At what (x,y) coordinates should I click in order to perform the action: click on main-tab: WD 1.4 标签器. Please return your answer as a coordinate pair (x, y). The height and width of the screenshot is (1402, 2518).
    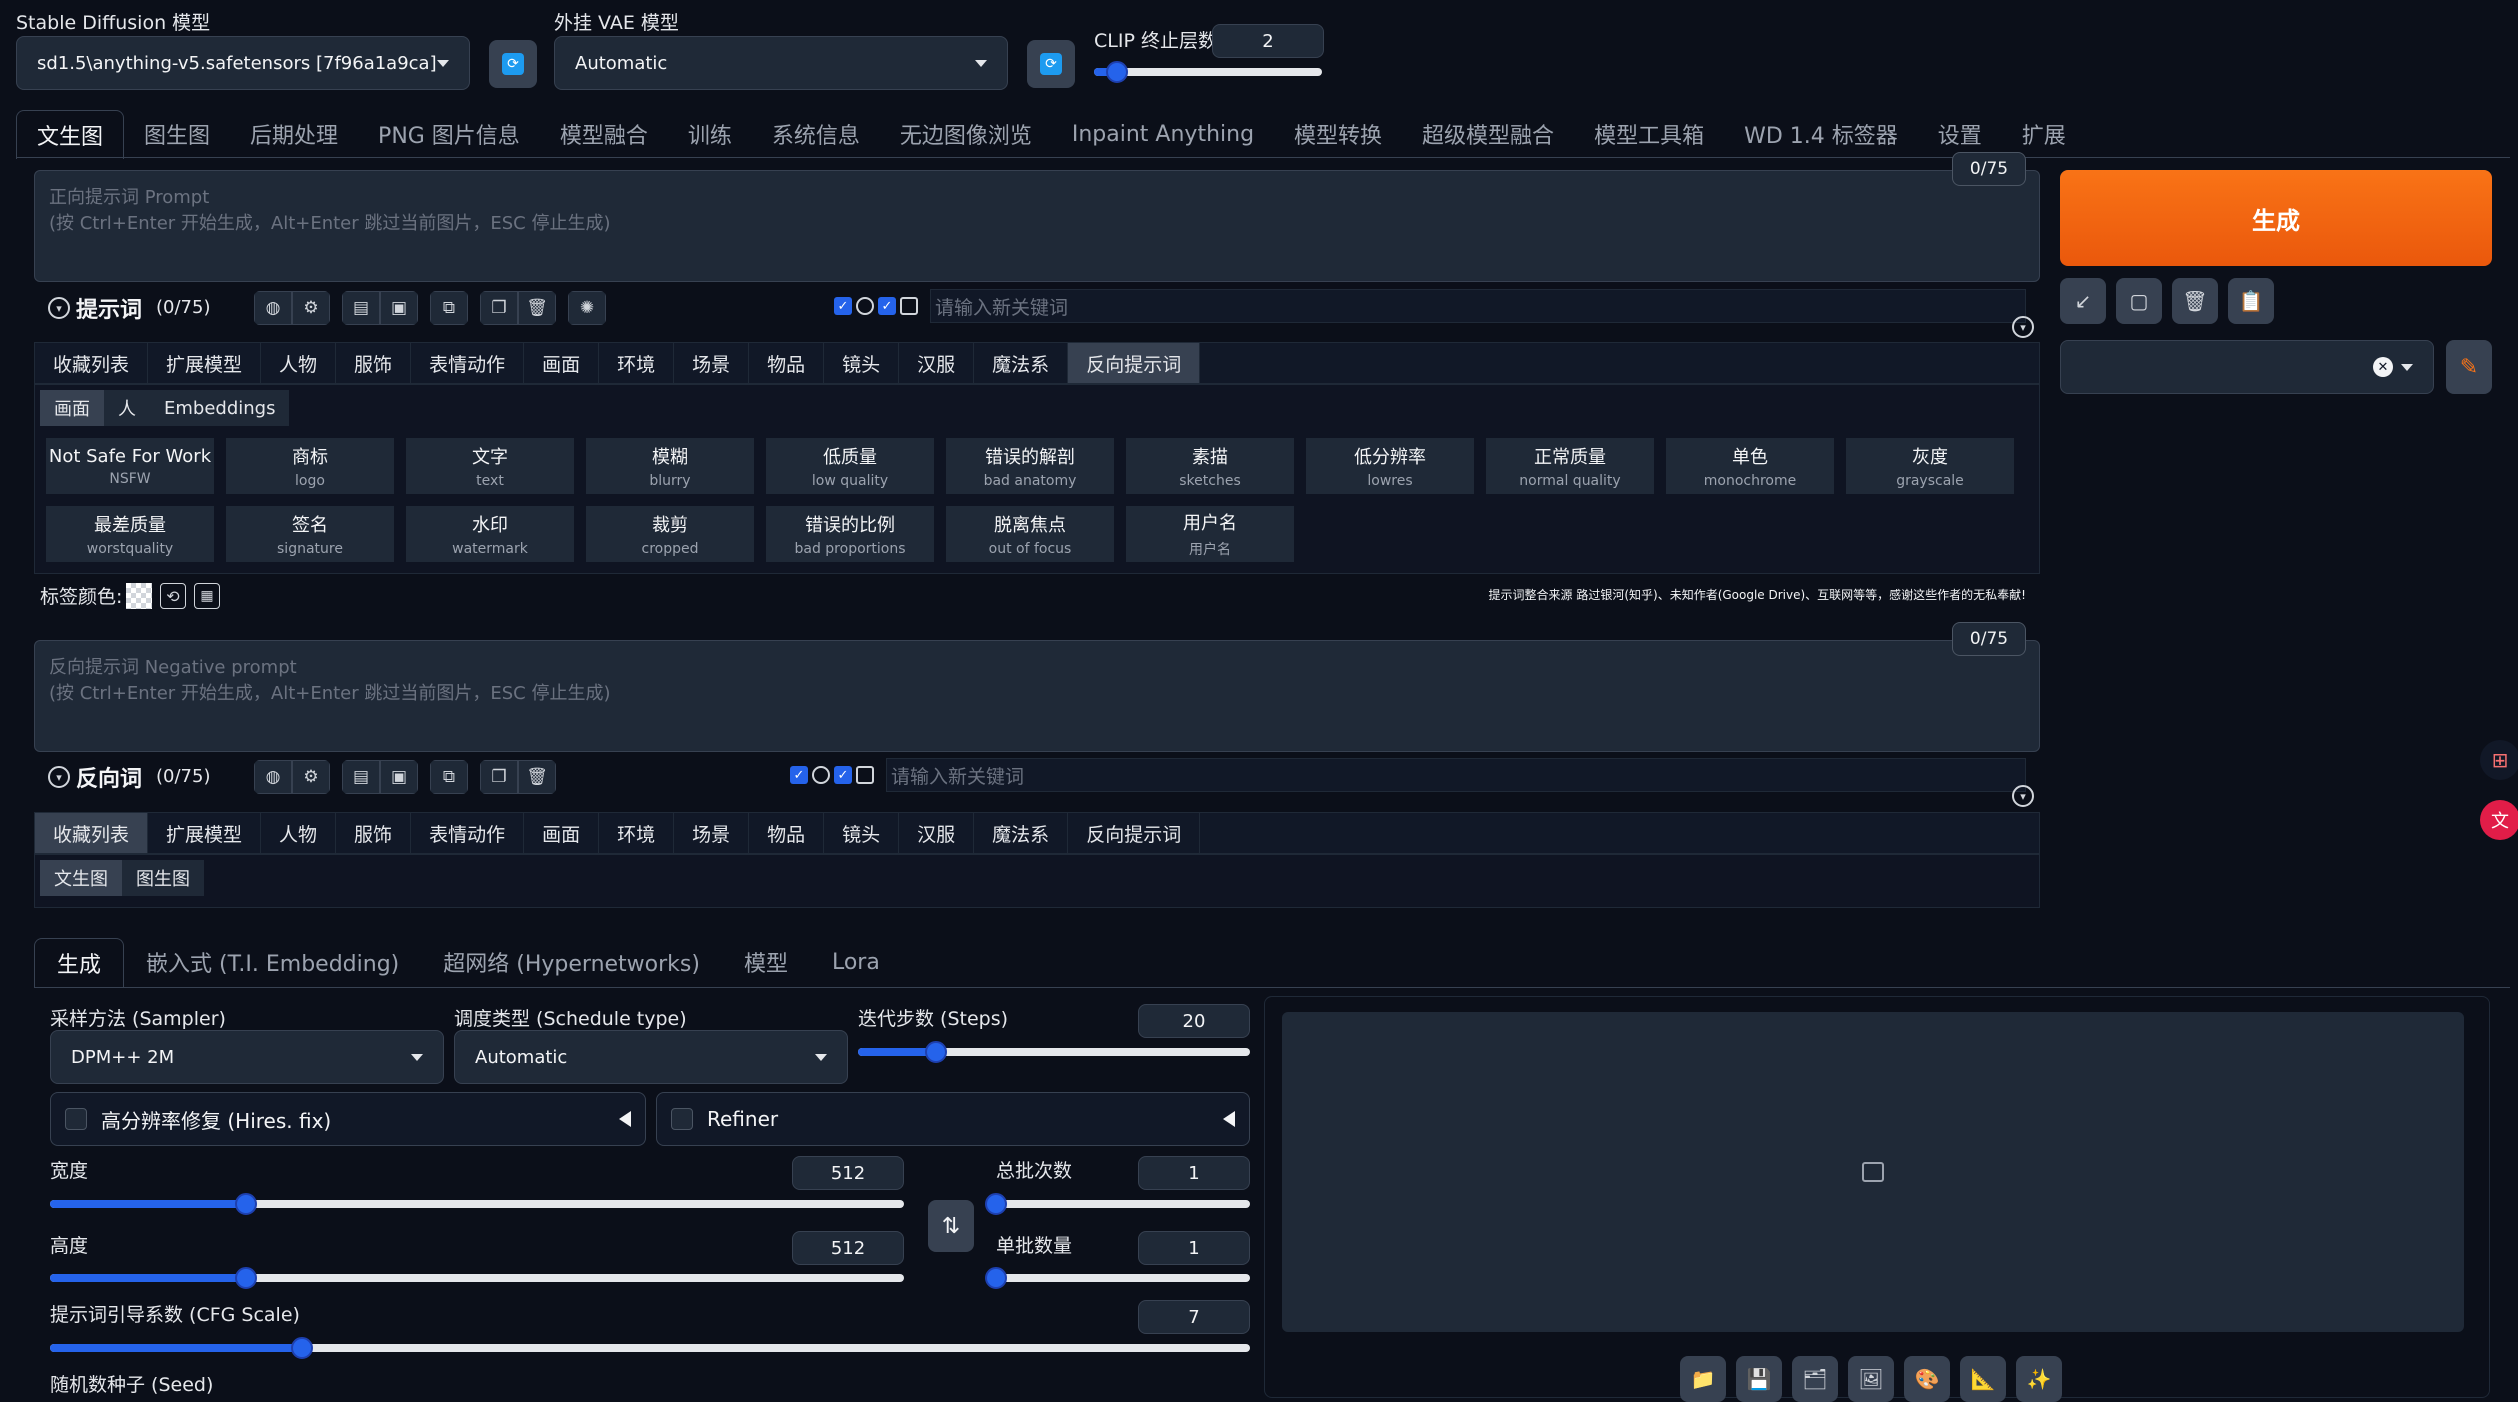
    Looking at the image, I should click on (1821, 134).